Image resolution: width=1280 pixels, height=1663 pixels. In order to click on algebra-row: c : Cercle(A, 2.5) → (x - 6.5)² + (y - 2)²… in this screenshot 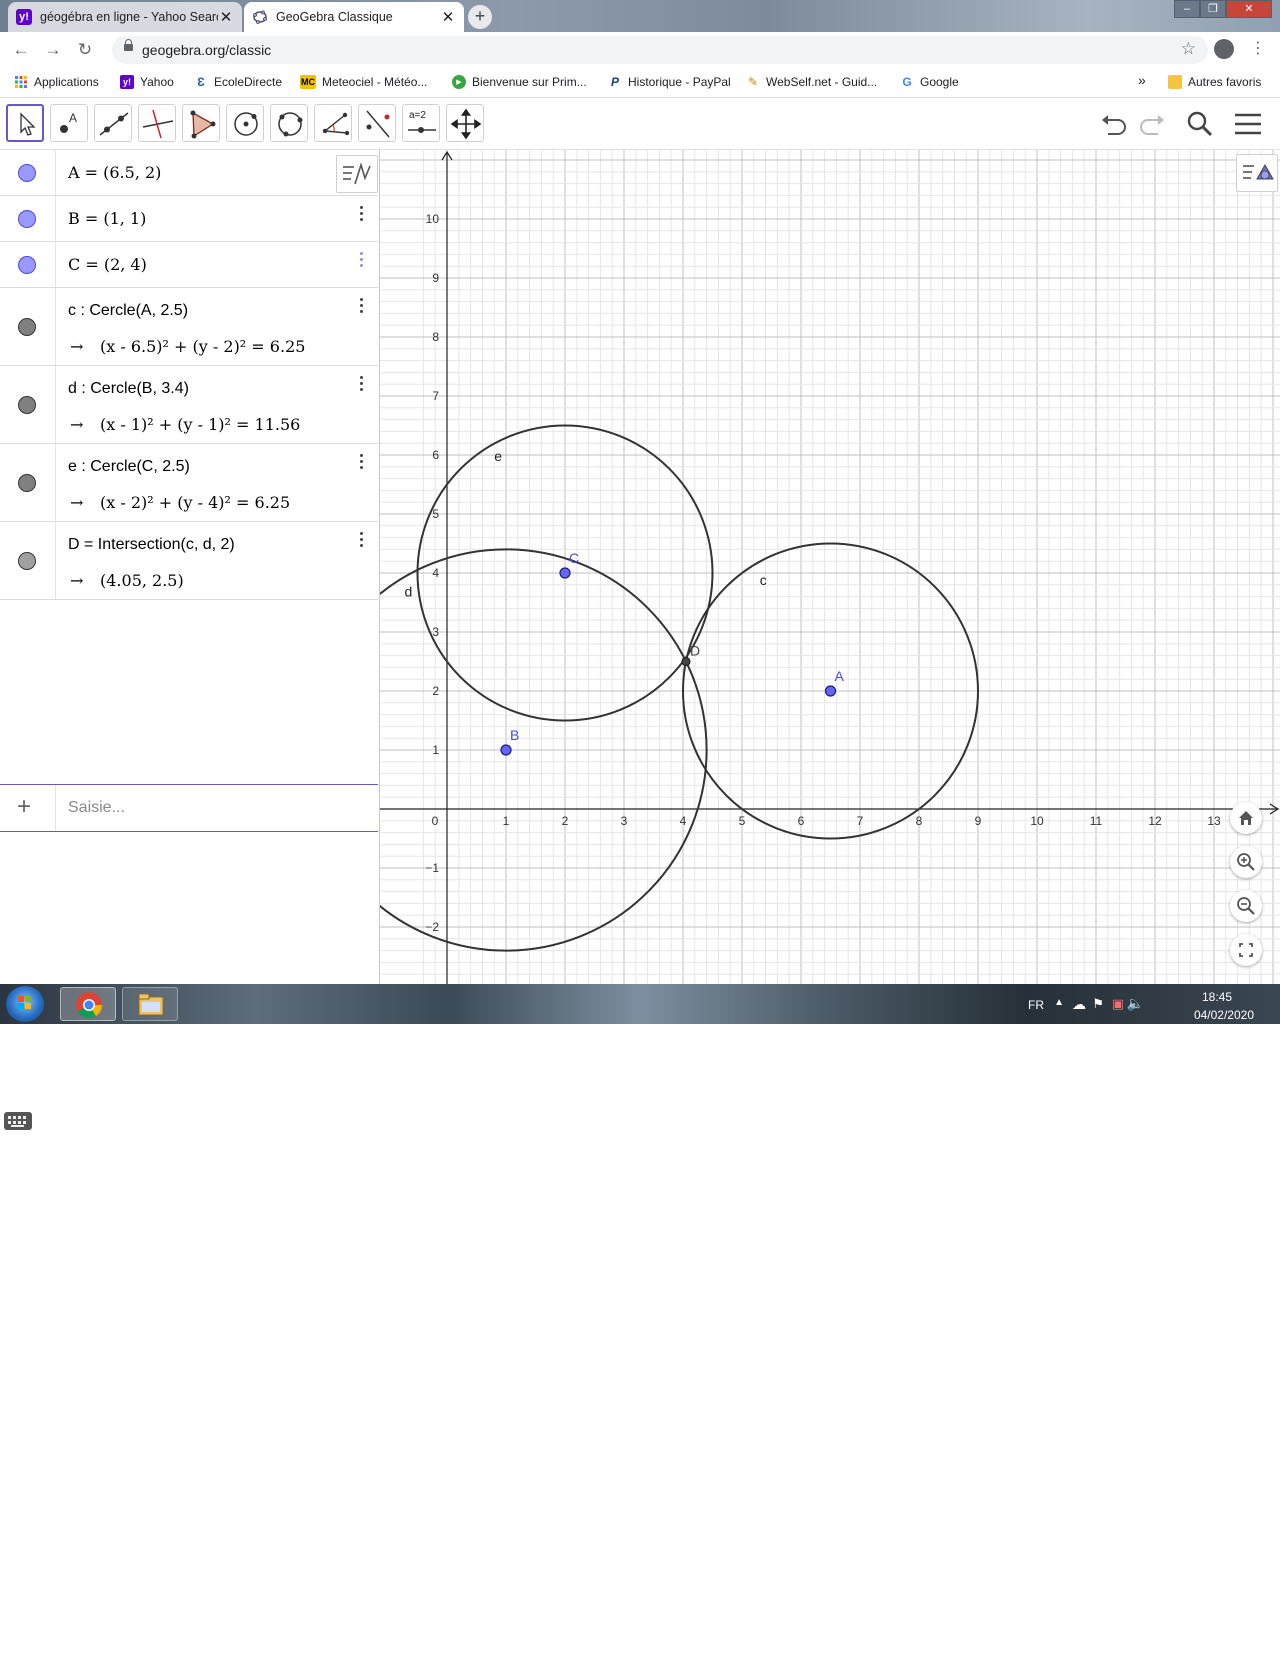, I will do `click(189, 327)`.